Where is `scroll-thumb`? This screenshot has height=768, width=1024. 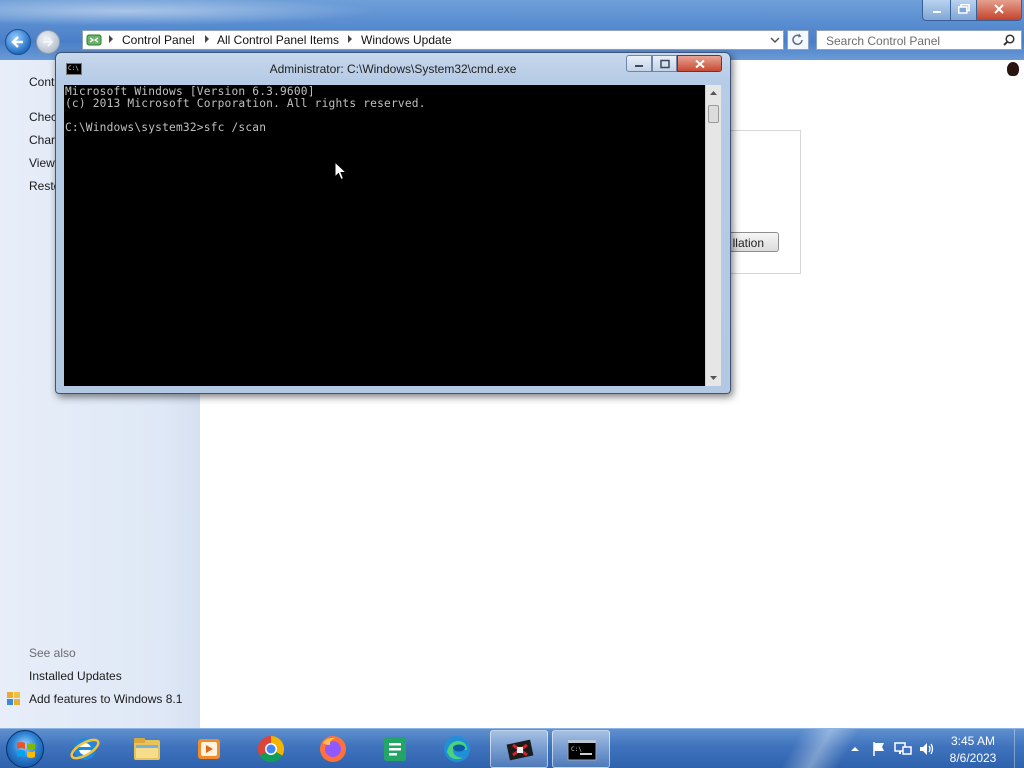 scroll-thumb is located at coordinates (713, 114).